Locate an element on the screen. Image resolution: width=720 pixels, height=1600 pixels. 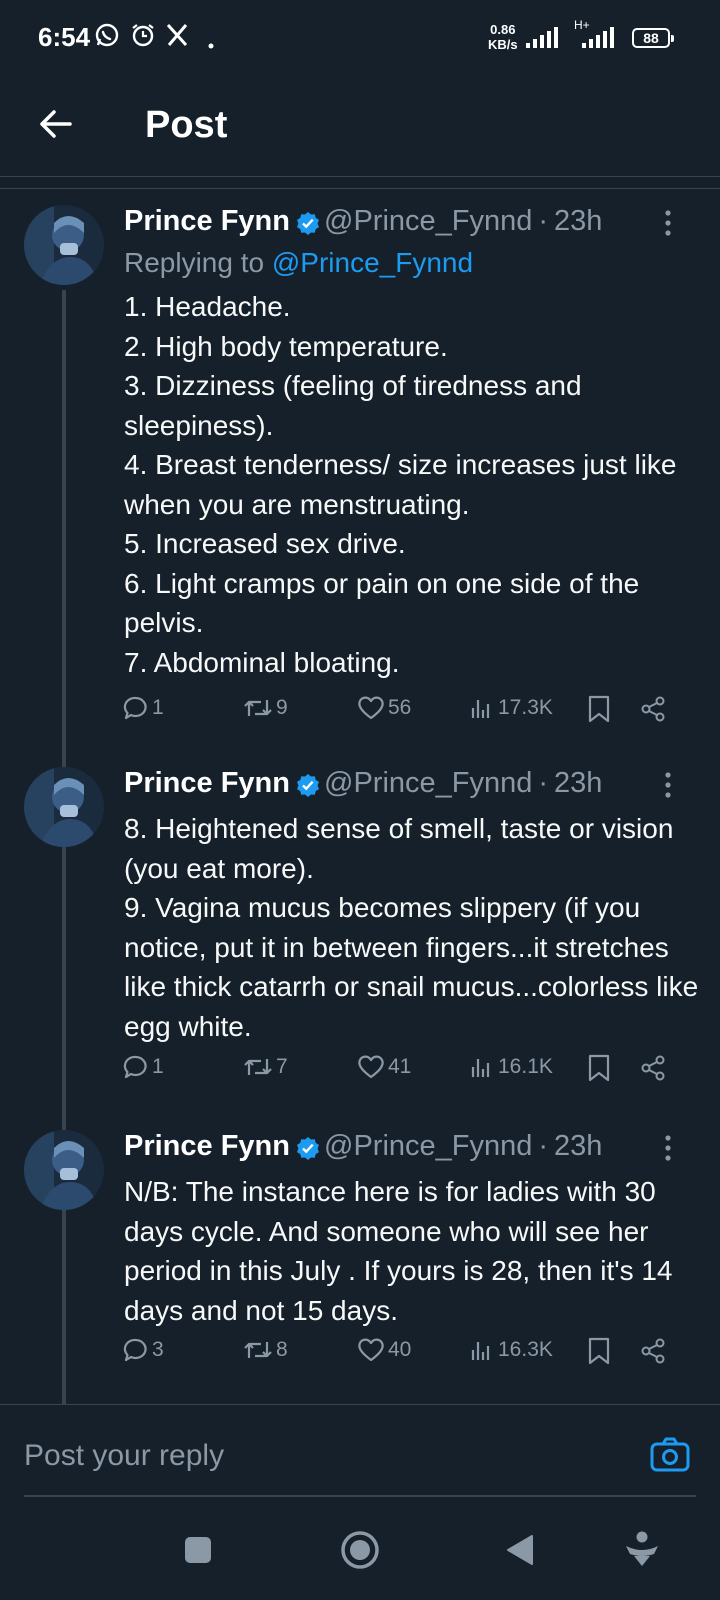
net-speed: 0.86 KB/s is located at coordinates (503, 37).